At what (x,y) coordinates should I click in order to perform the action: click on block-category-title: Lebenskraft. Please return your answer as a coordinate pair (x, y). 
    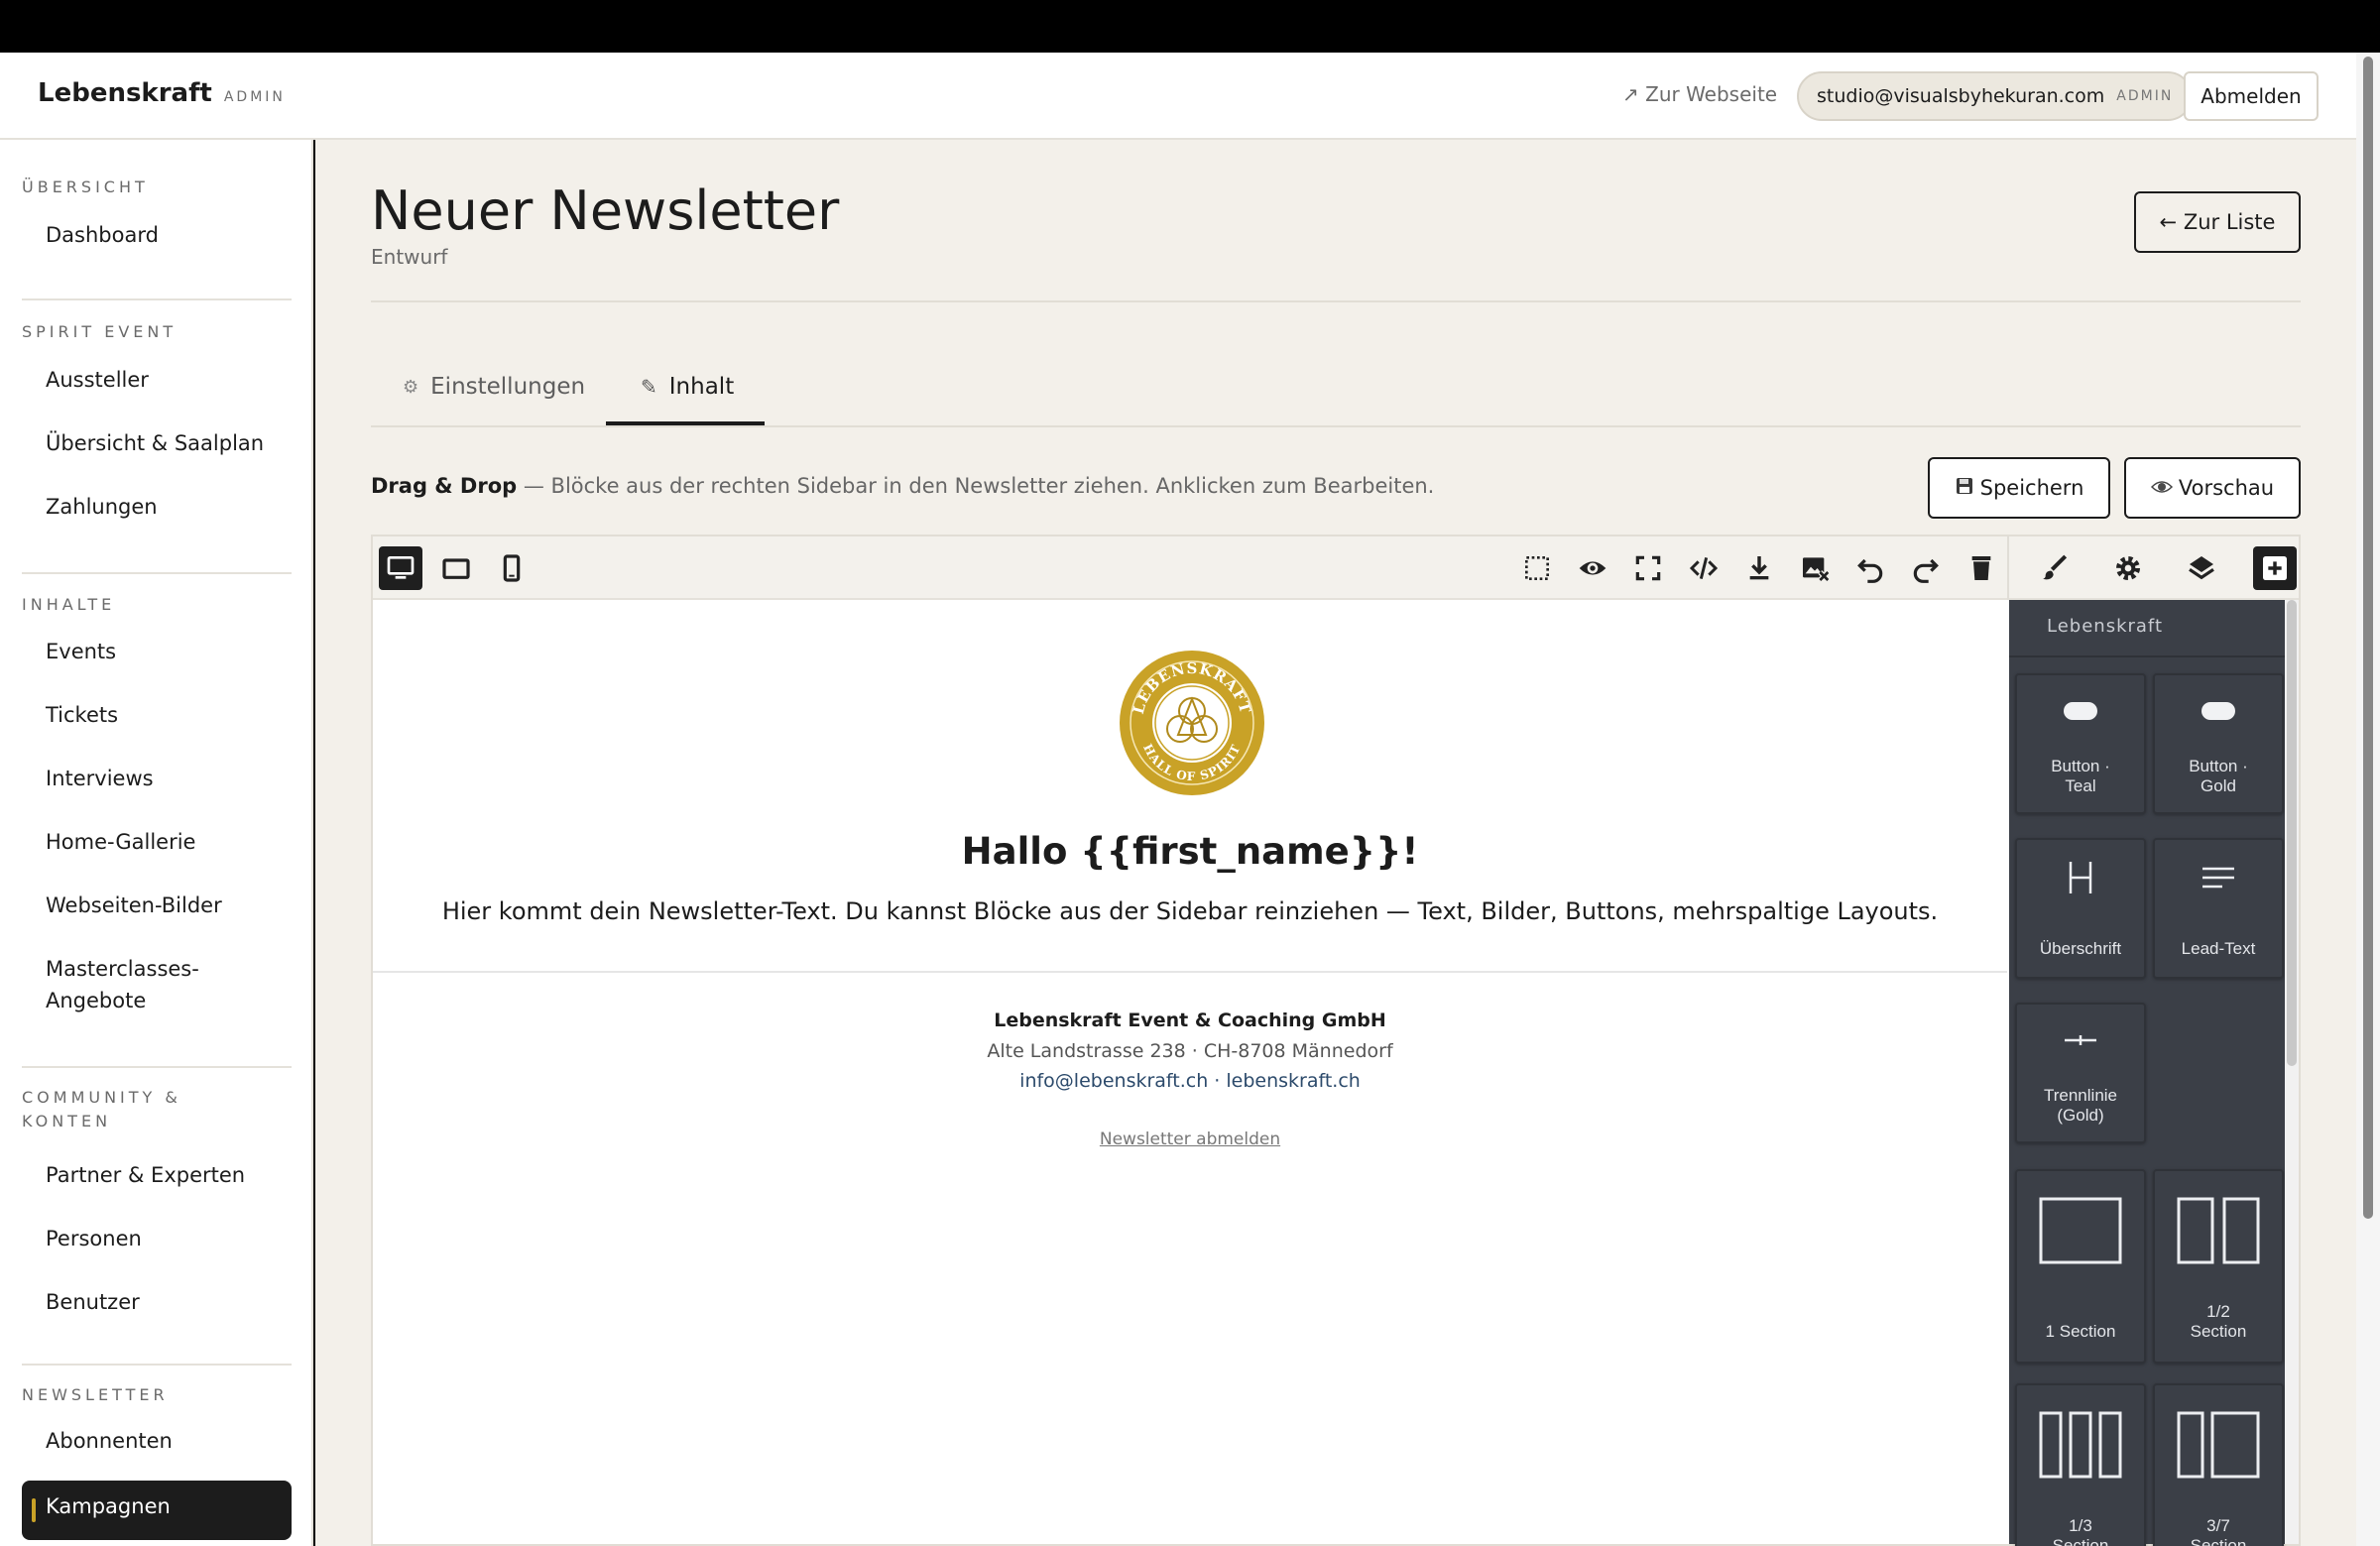
    Looking at the image, I should click on (2105, 626).